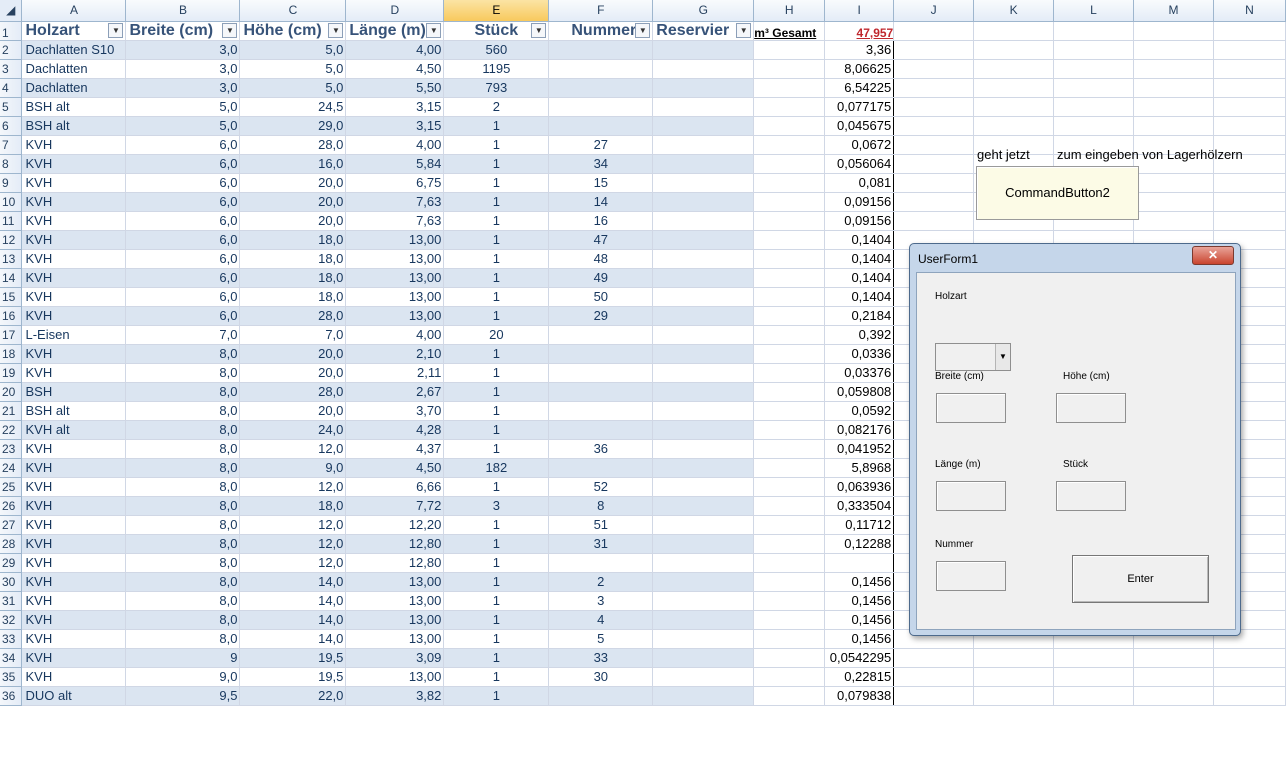  What do you see at coordinates (601, 240) in the screenshot?
I see `cell-nummer: 47` at bounding box center [601, 240].